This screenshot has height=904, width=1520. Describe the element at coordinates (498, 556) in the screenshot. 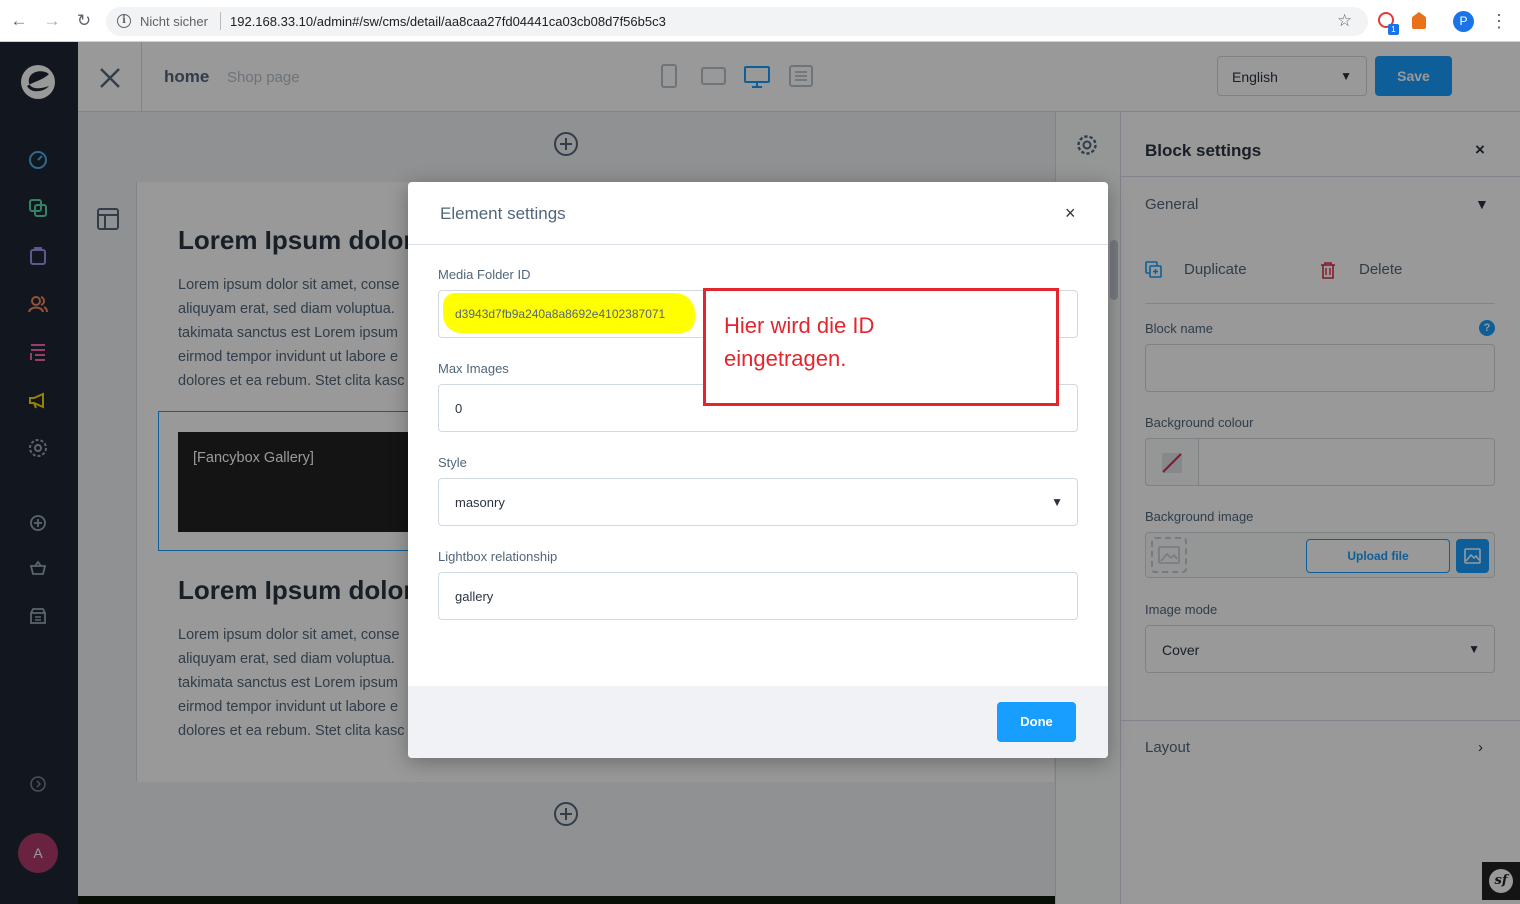

I see `lightbox-label: Lightbox relationship` at that location.